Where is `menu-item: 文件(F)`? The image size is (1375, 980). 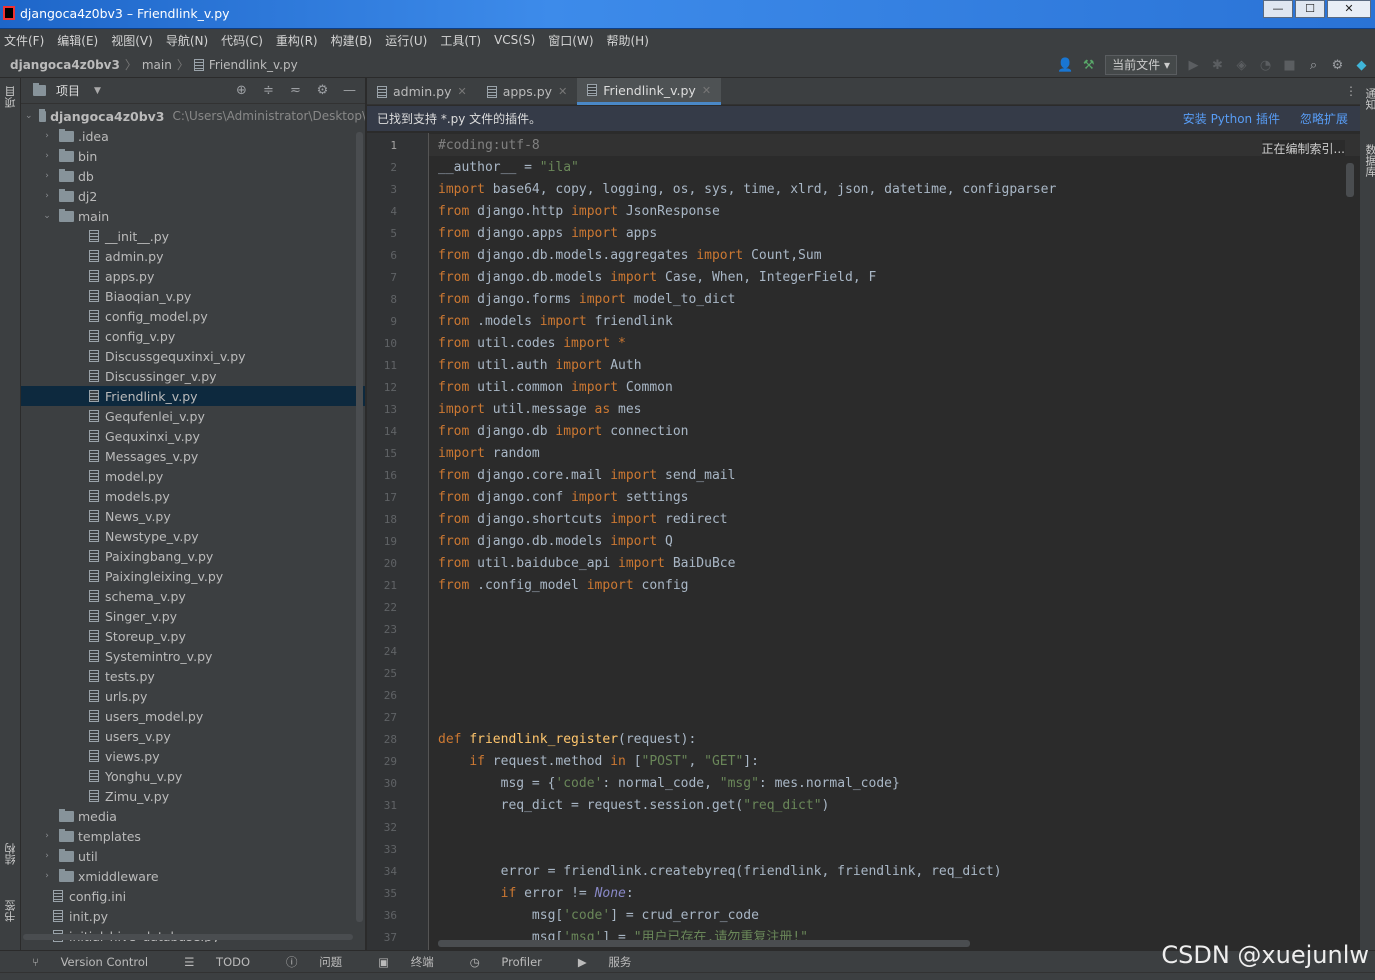
menu-item: 文件(F) is located at coordinates (24, 40).